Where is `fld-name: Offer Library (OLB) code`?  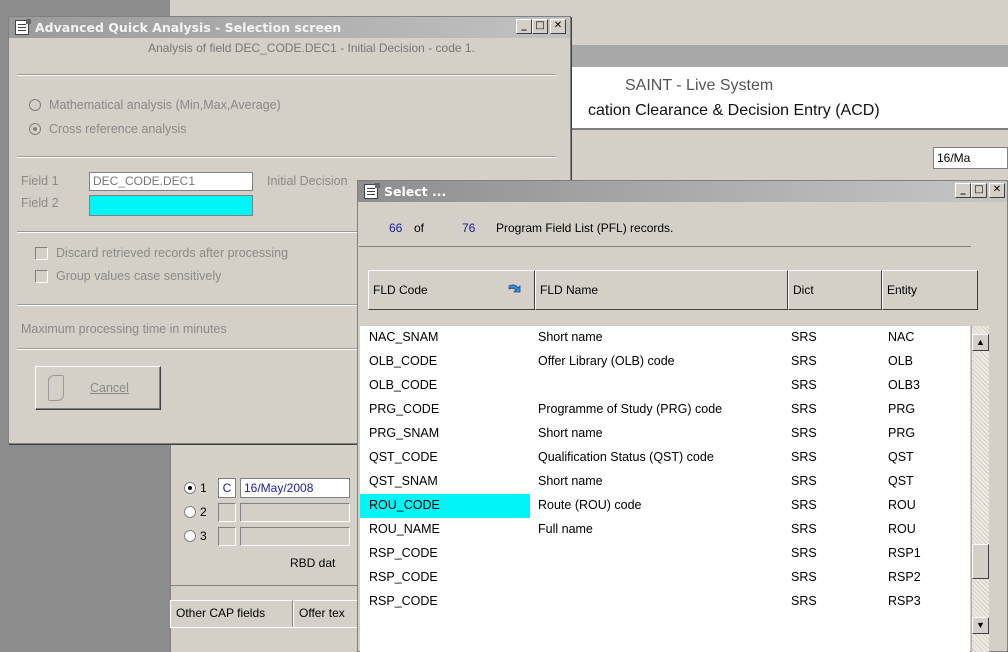 fld-name: Offer Library (OLB) code is located at coordinates (606, 361).